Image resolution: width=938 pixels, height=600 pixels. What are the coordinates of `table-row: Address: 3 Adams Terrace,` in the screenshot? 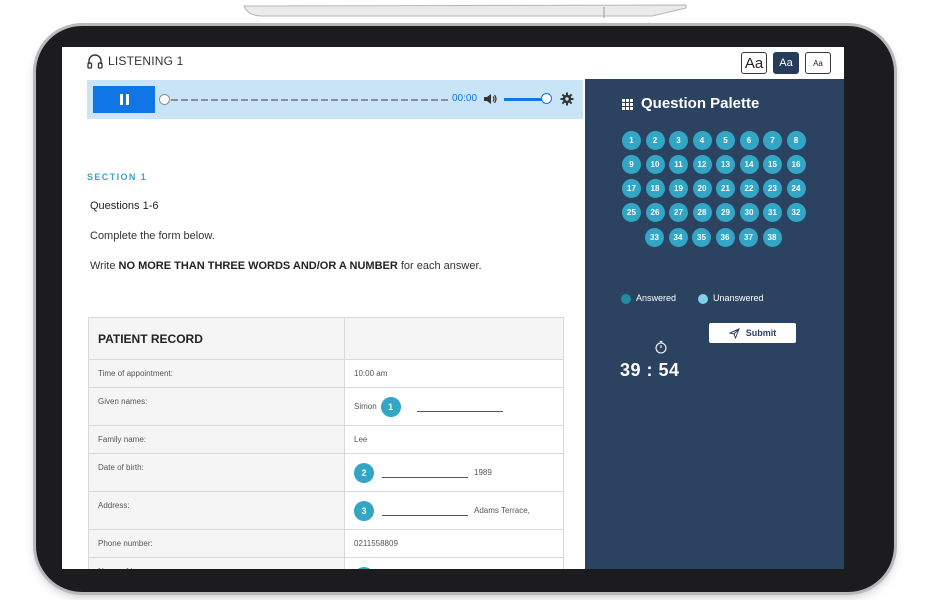 It's located at (326, 510).